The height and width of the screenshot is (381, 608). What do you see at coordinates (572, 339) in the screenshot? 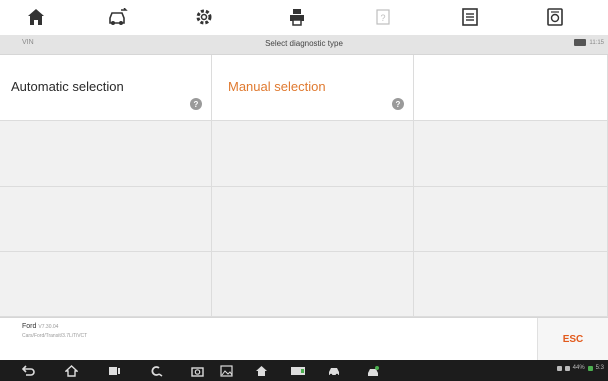
I see `esc-button: ESC` at bounding box center [572, 339].